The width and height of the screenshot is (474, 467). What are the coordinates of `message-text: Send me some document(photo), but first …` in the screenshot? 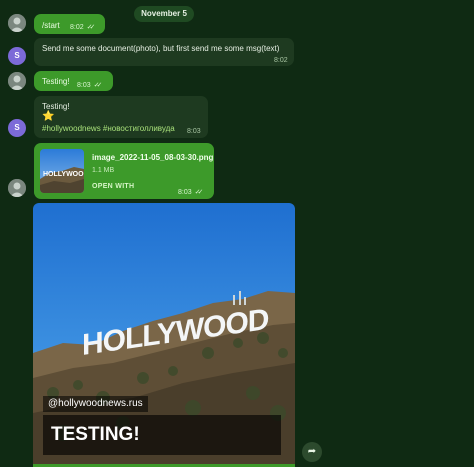 It's located at (161, 48).